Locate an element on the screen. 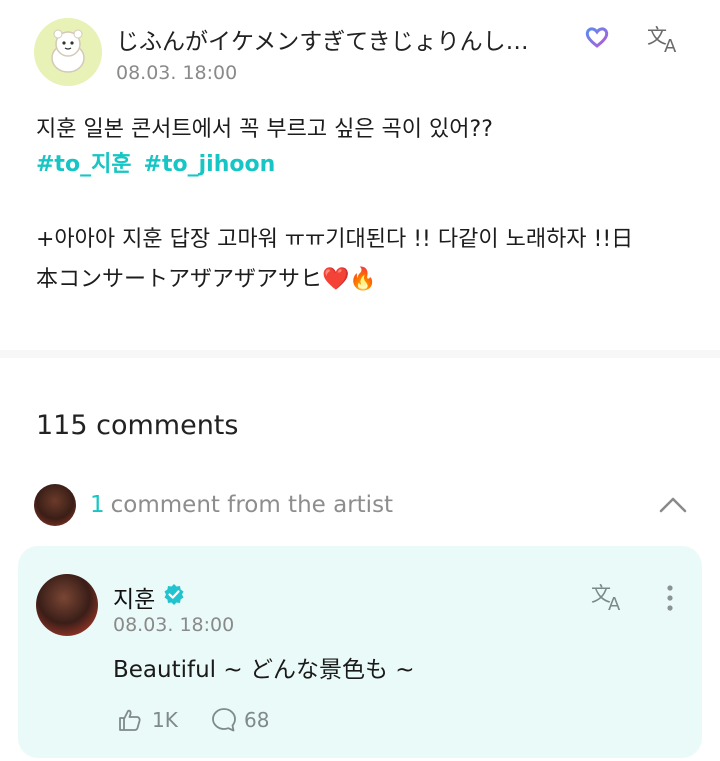 The image size is (720, 761). artist-avatar-small is located at coordinates (55, 505).